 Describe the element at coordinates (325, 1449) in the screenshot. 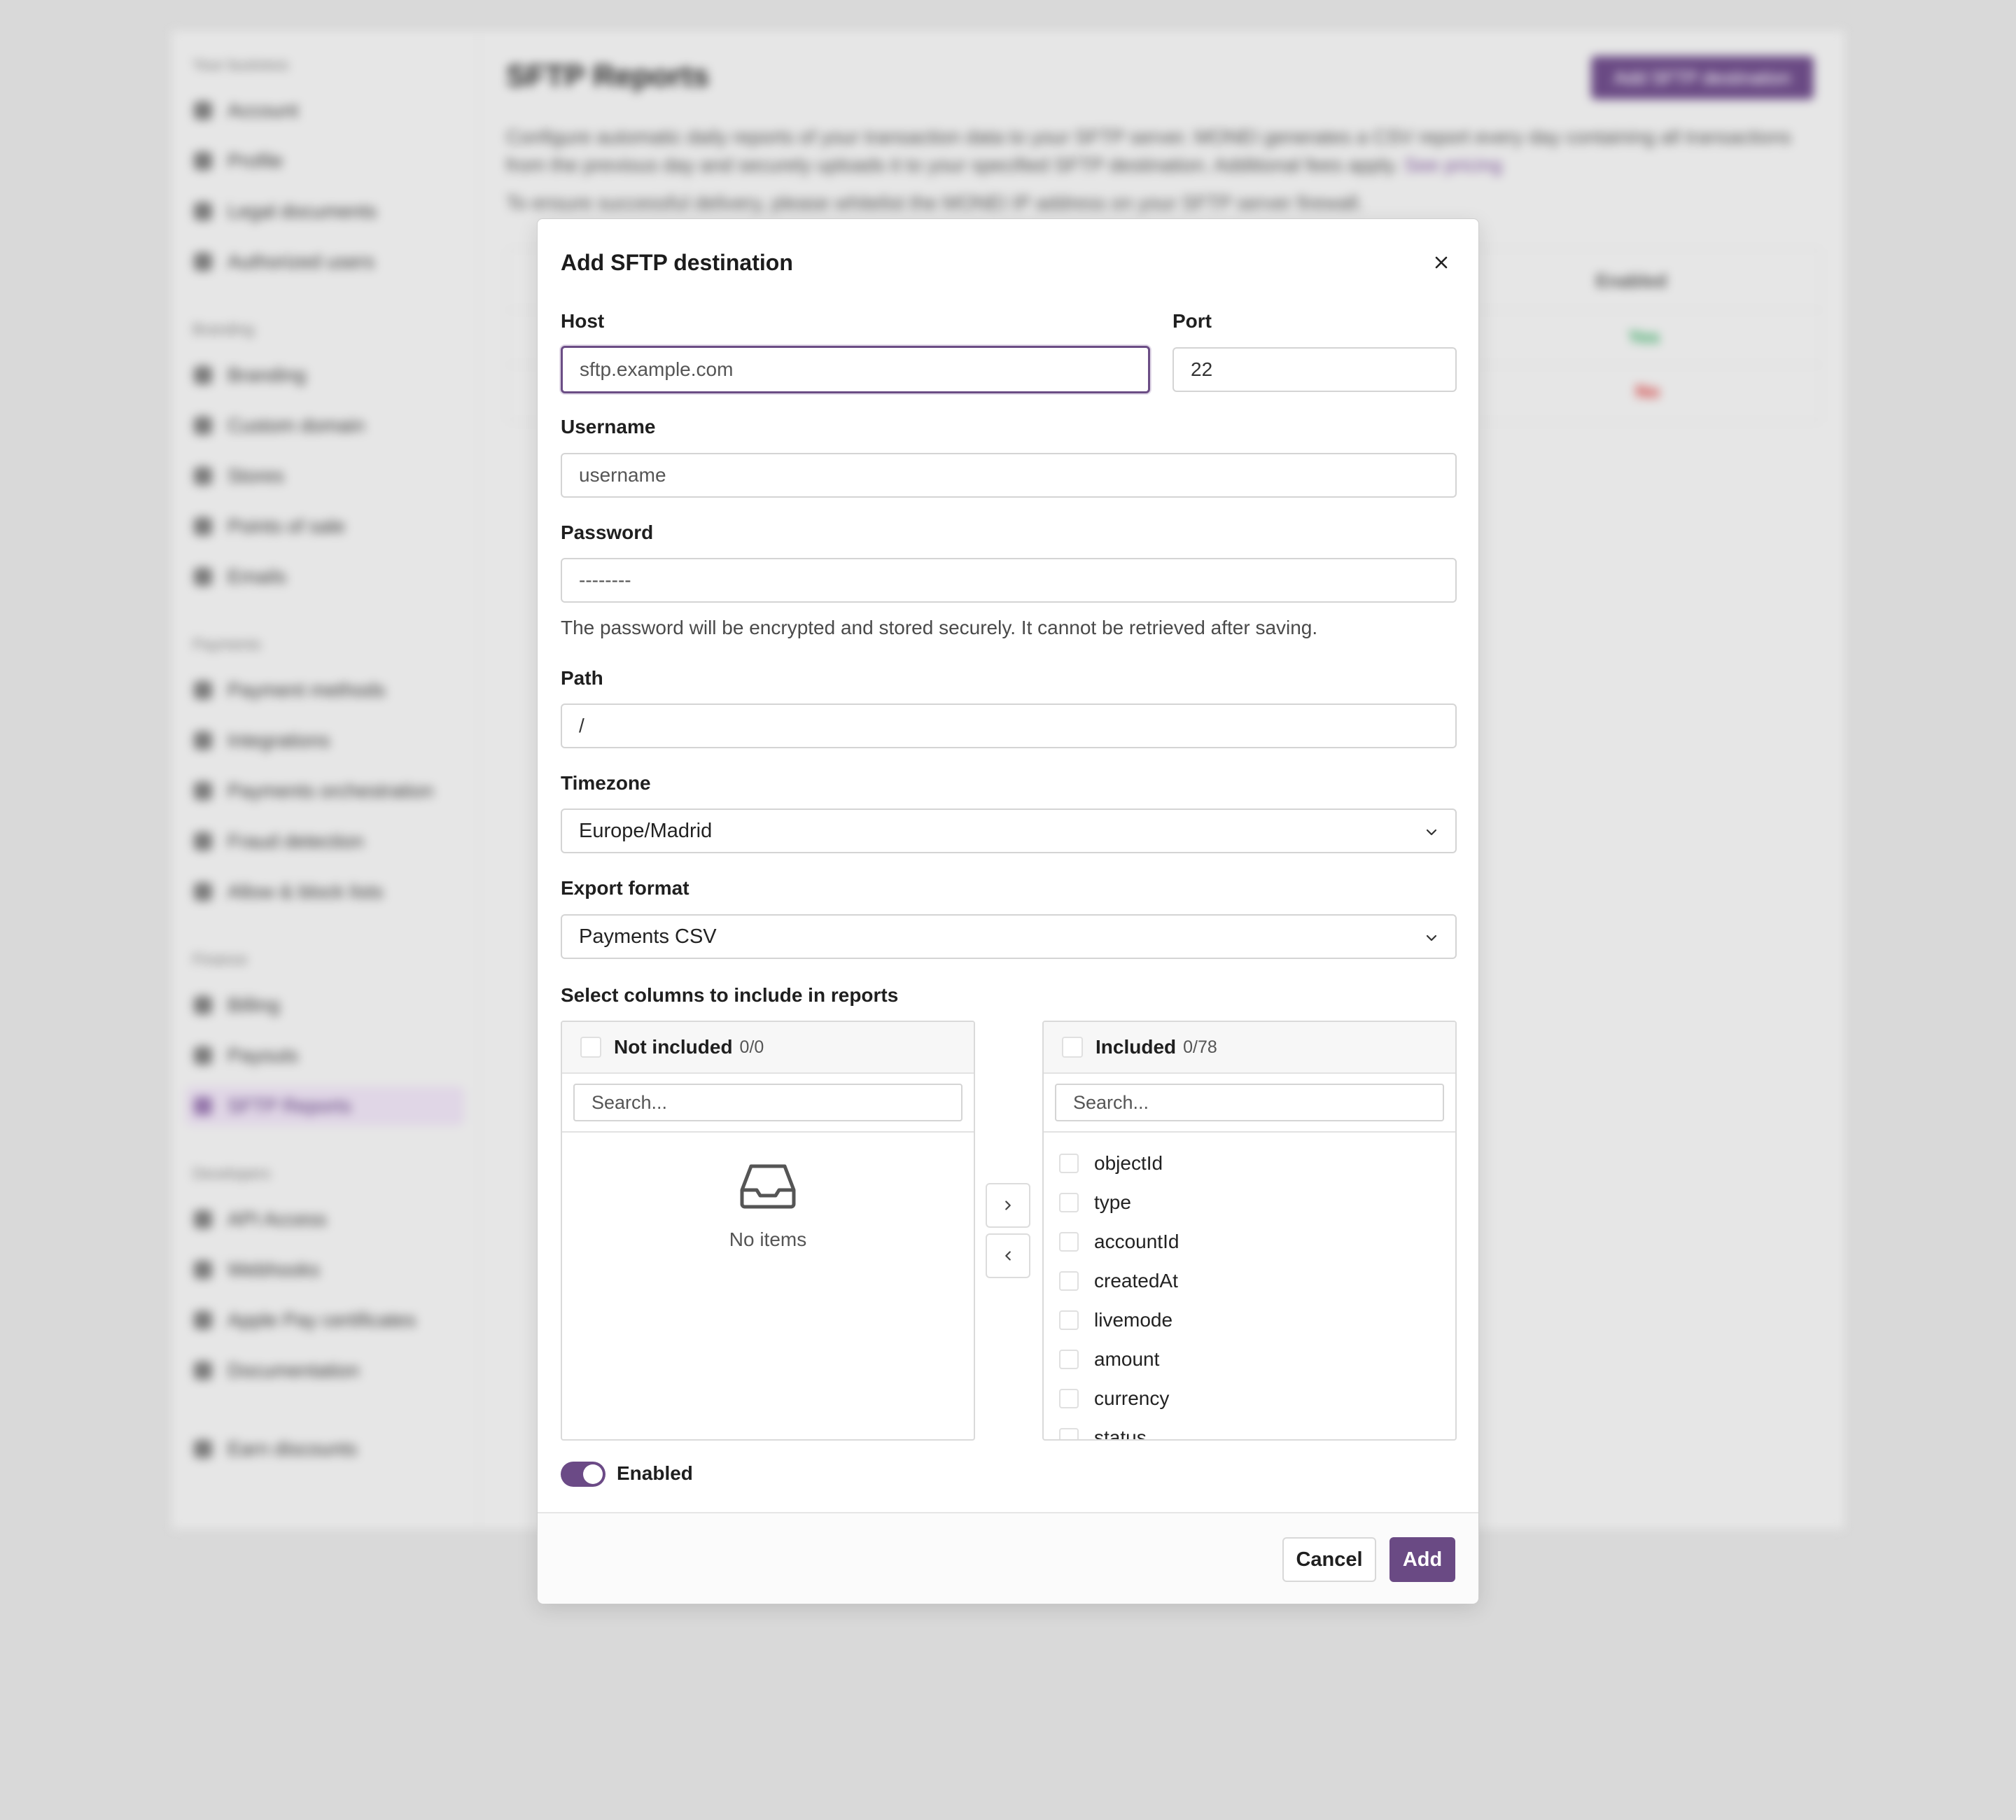

I see `sidebar-item-earn-discounts: Earn discounts` at that location.